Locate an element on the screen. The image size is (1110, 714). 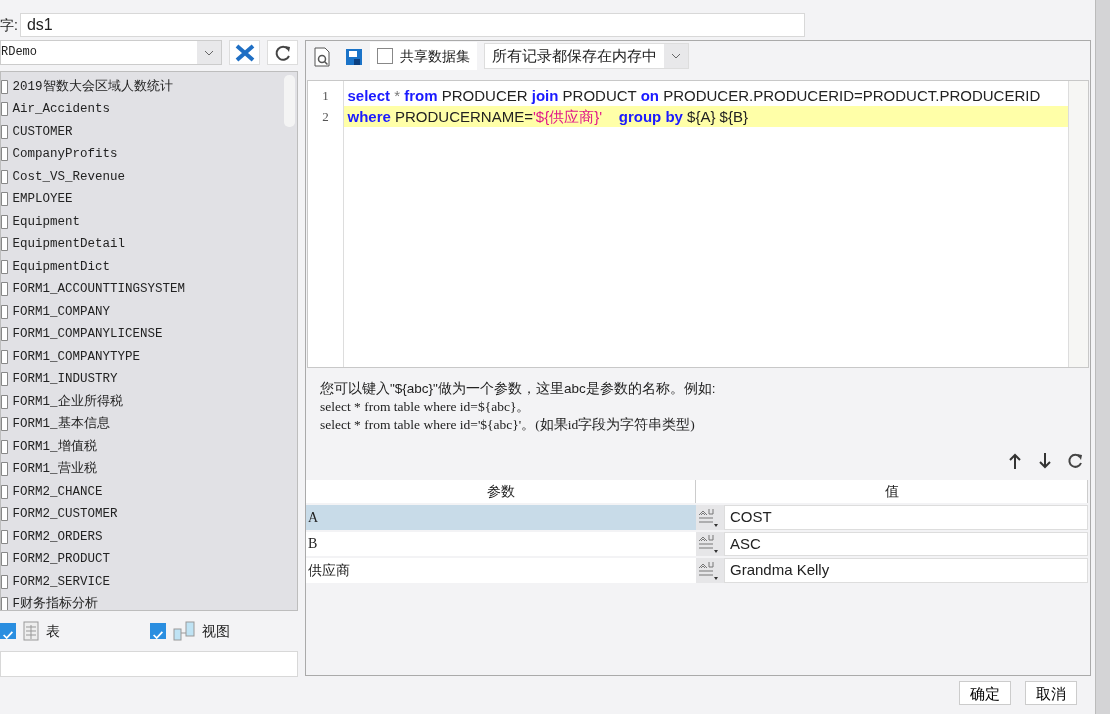
filter-label: 表 is located at coordinates (53, 631).